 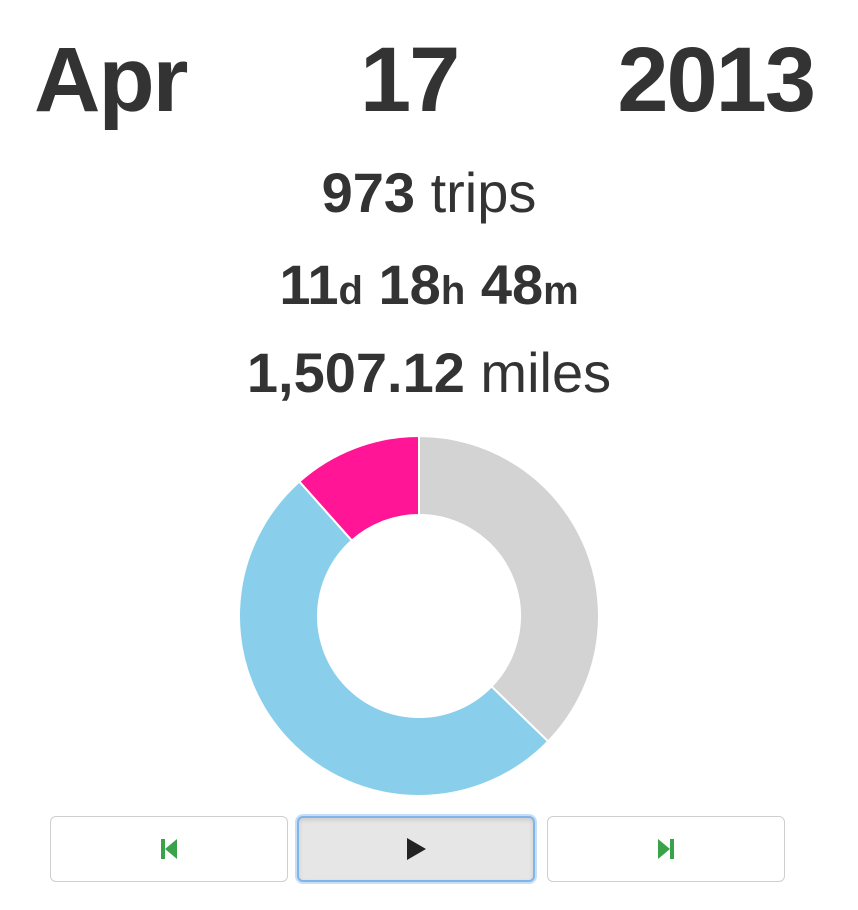 I want to click on playback-controls, so click(x=418, y=850).